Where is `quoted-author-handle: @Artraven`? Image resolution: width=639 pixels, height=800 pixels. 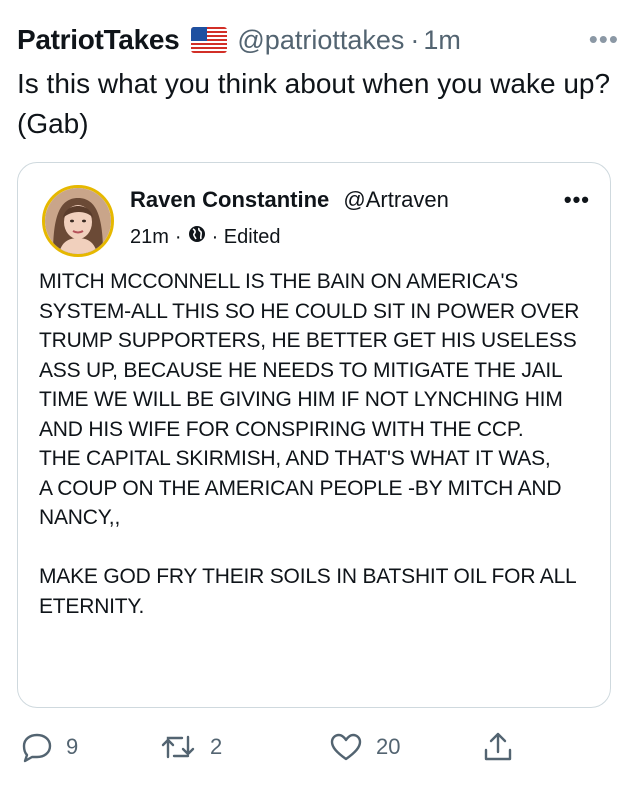 quoted-author-handle: @Artraven is located at coordinates (395, 199).